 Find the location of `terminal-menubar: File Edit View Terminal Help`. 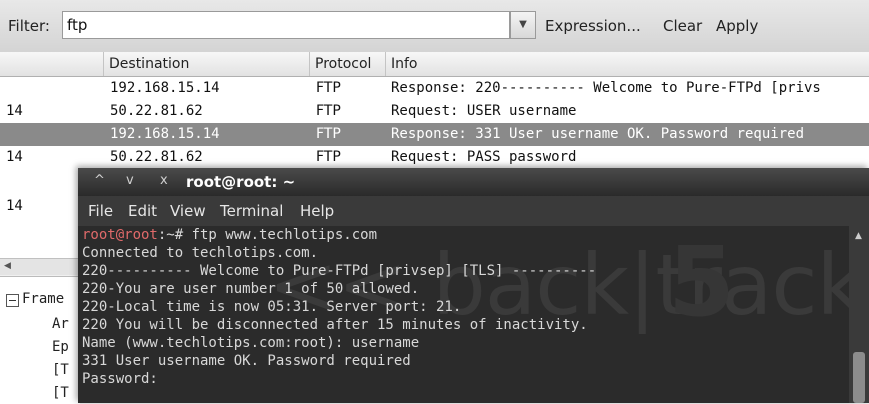

terminal-menubar: File Edit View Terminal Help is located at coordinates (473, 211).